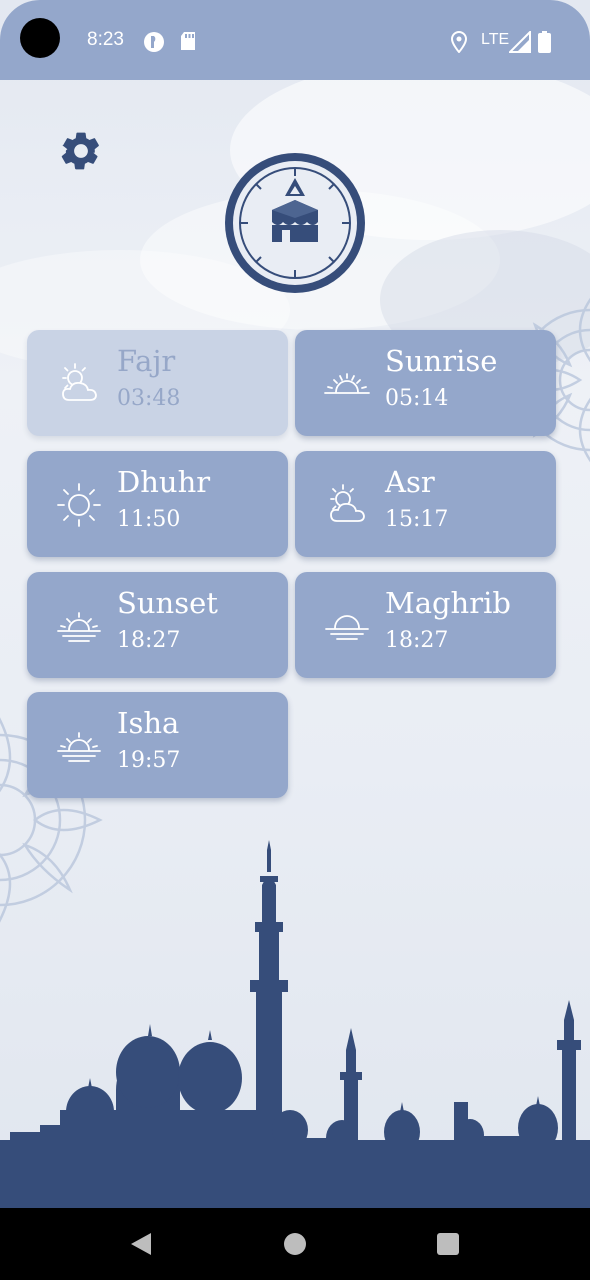  What do you see at coordinates (410, 482) in the screenshot?
I see `prayer-name: Asr` at bounding box center [410, 482].